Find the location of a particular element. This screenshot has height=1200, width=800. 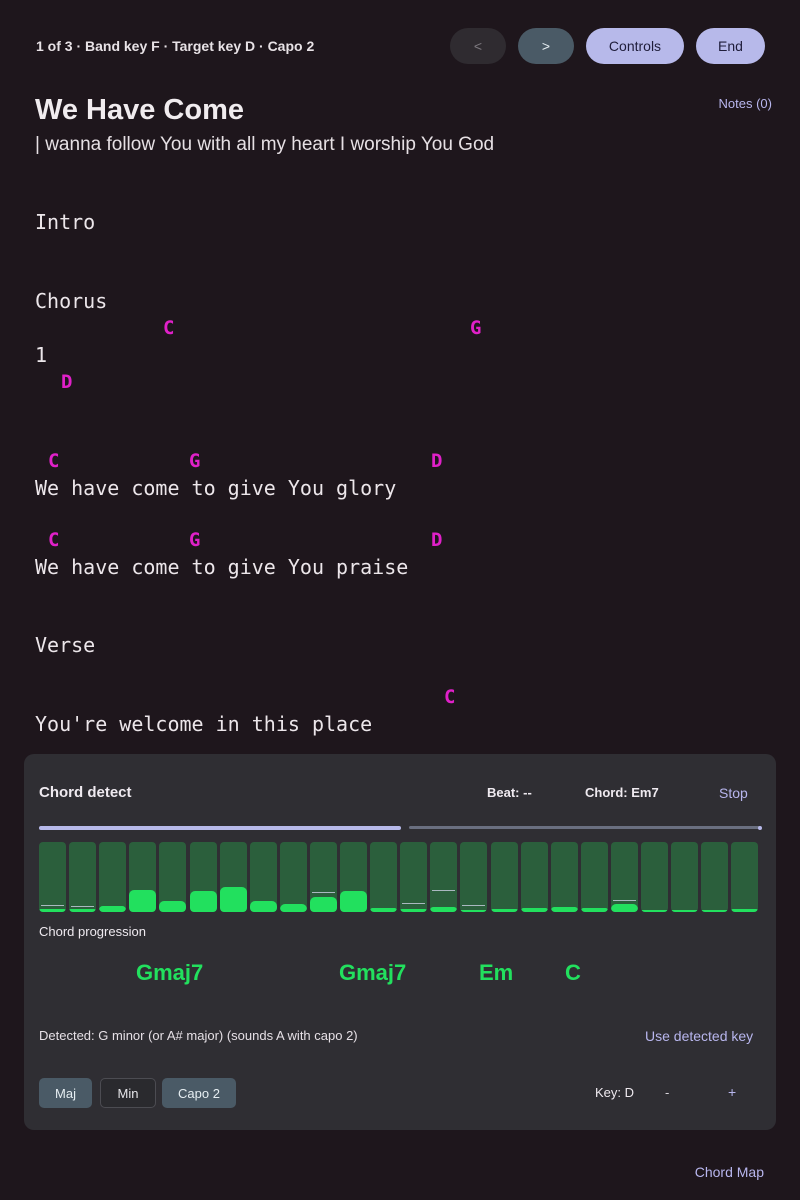

section-label-verse: Verse is located at coordinates (65, 645).